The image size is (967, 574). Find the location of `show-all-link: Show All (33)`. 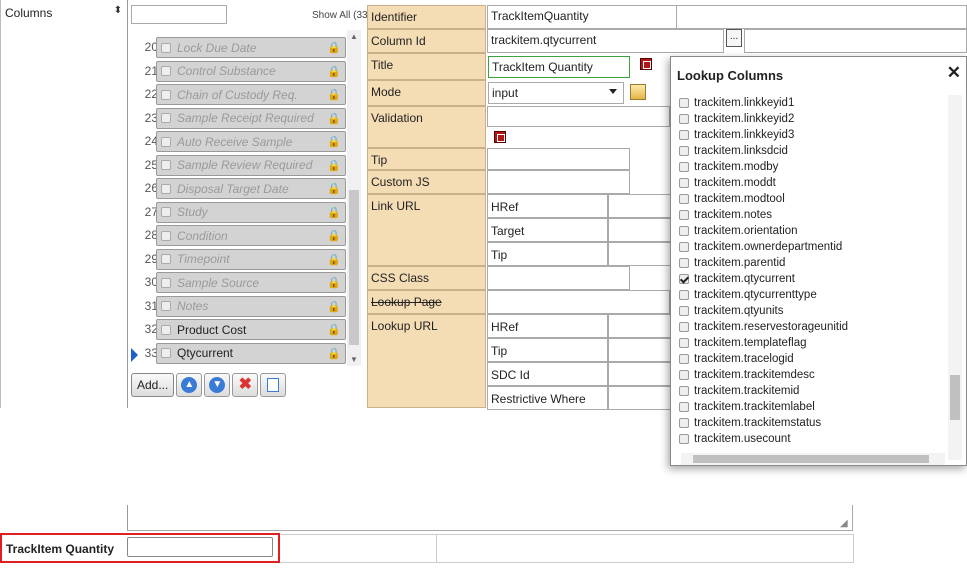

show-all-link: Show All (33) is located at coordinates (341, 15).